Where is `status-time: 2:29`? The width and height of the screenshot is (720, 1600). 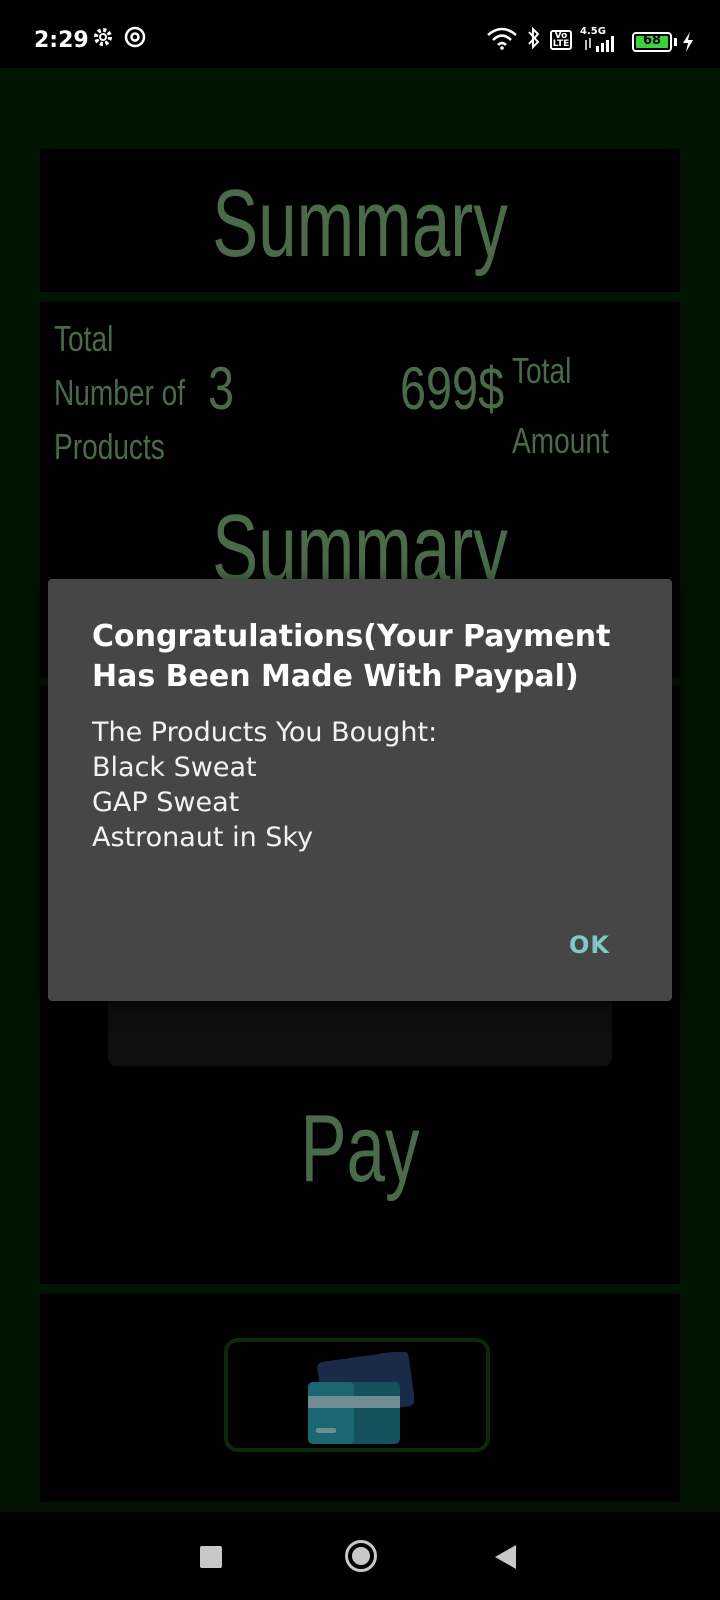
status-time: 2:29 is located at coordinates (61, 40).